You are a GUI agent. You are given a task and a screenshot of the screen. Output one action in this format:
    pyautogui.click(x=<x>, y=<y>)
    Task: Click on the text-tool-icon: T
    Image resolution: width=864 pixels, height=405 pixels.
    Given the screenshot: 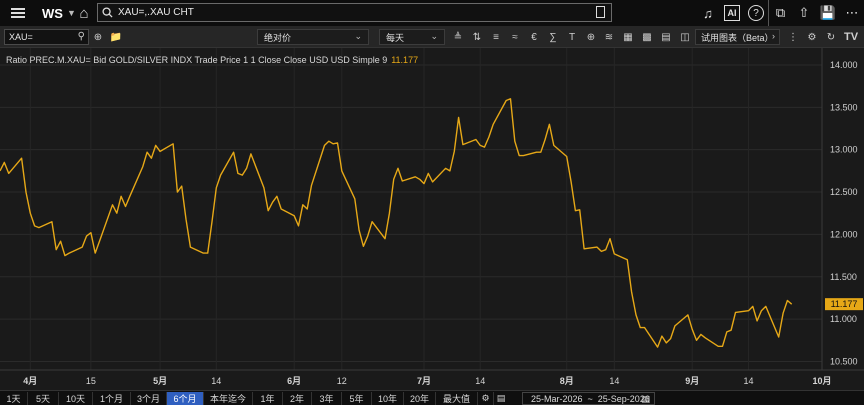 What is the action you would take?
    pyautogui.click(x=572, y=37)
    